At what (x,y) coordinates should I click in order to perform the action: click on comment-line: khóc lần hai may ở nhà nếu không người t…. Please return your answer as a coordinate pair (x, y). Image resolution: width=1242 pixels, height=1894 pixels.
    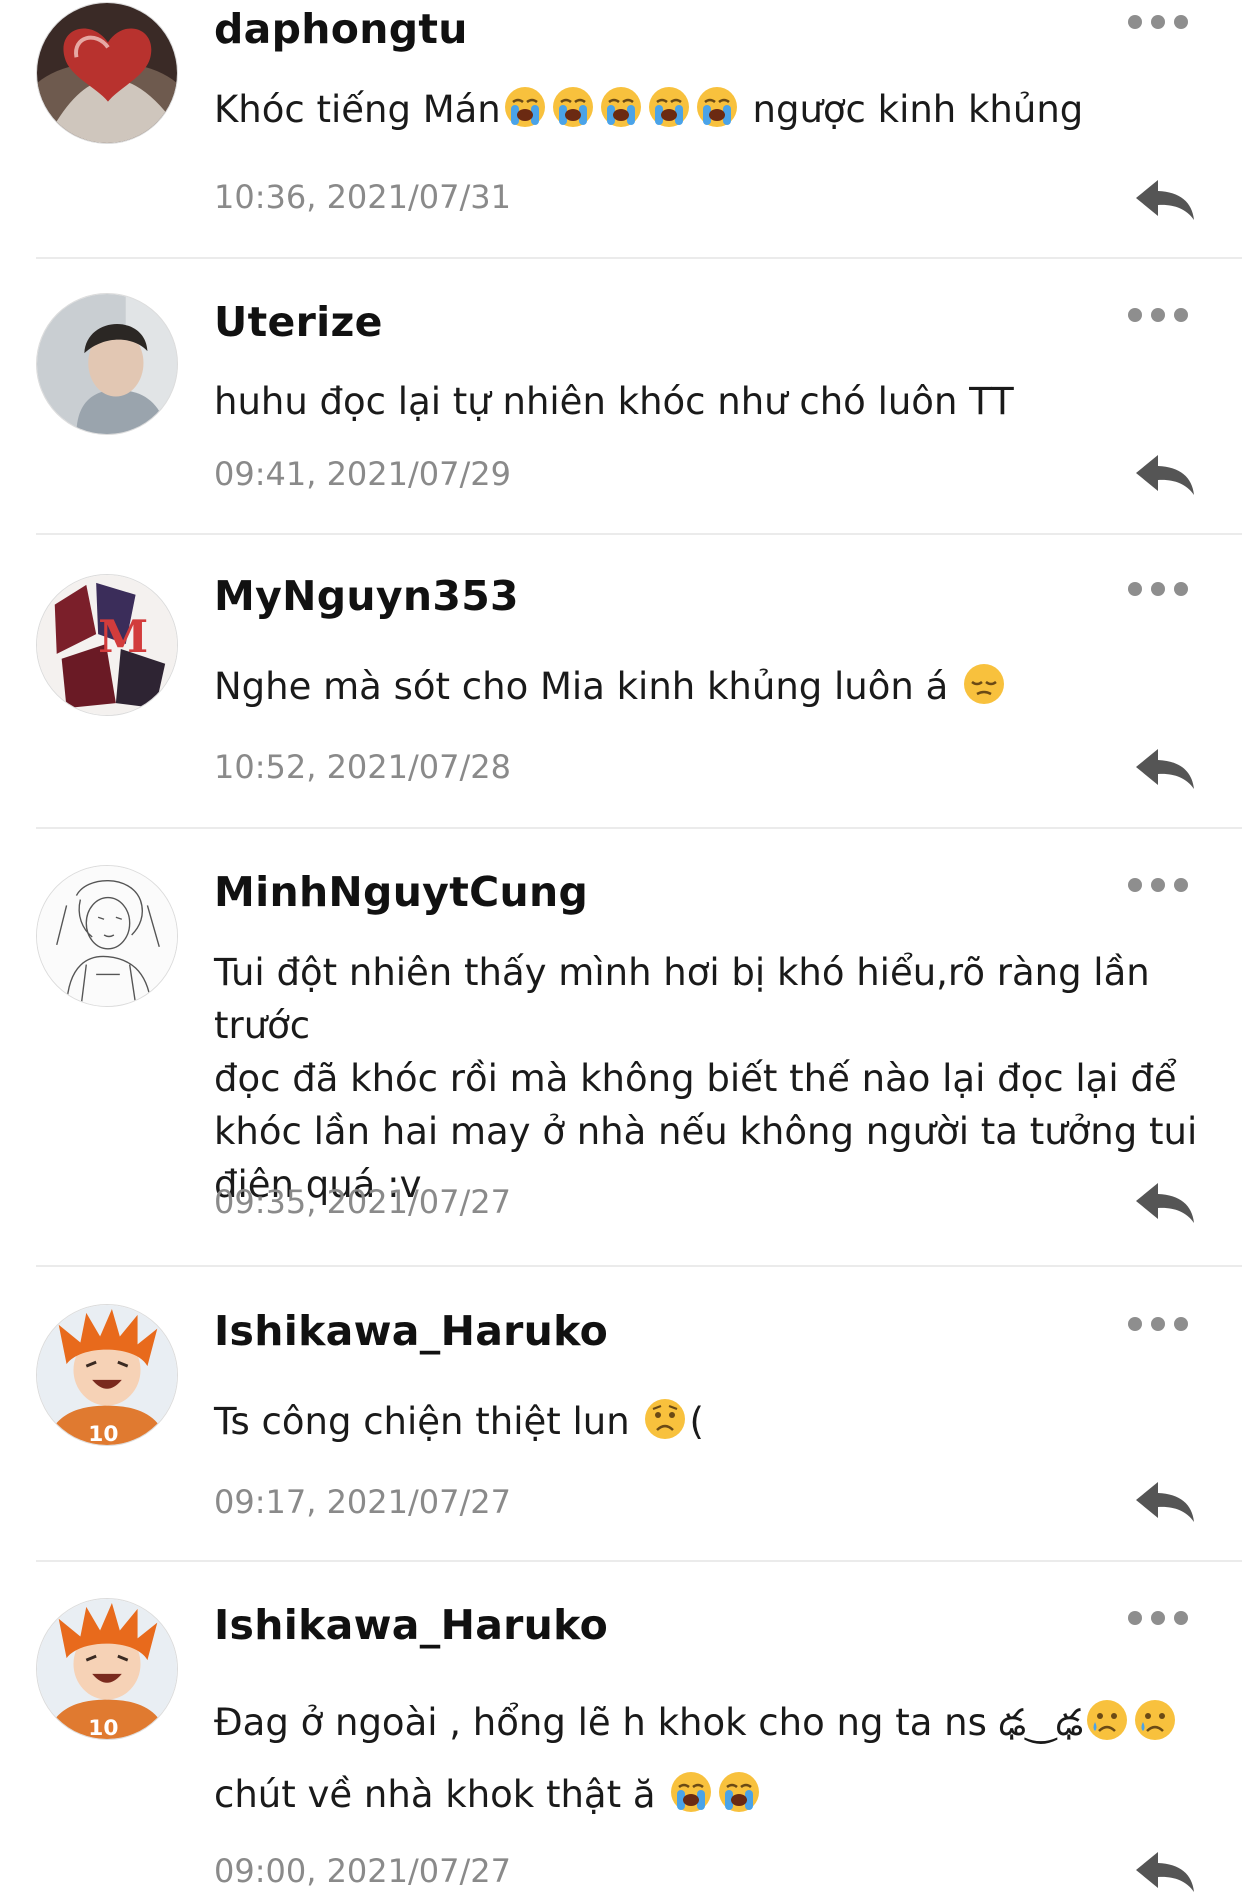
    Looking at the image, I should click on (706, 1131).